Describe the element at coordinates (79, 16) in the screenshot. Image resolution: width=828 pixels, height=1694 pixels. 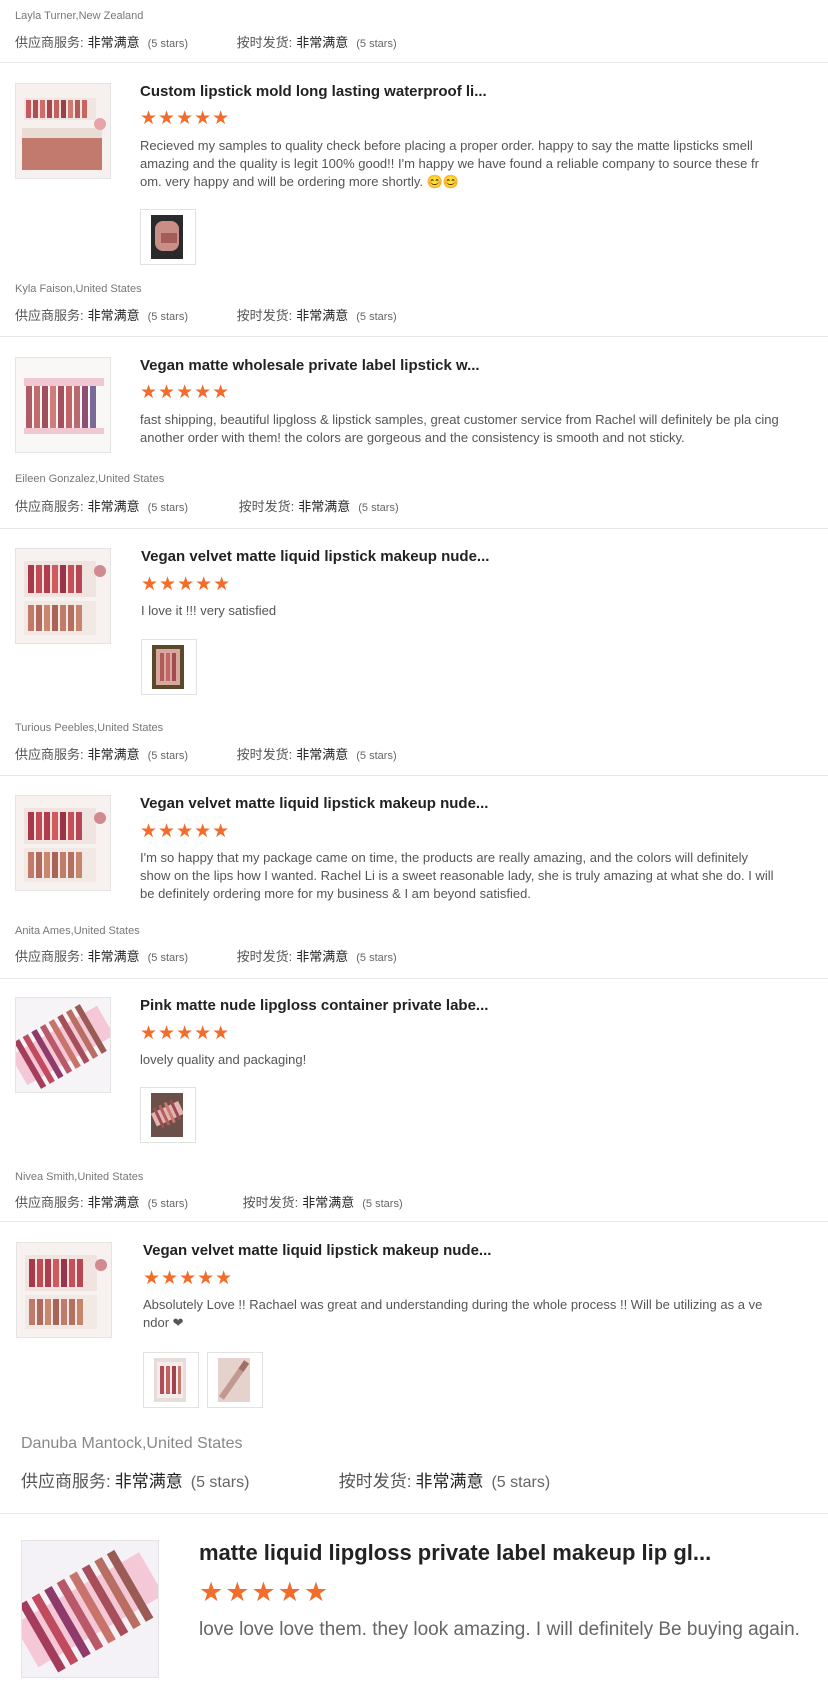
I see `reviewer-name: Layla Turner,New Zealand` at that location.